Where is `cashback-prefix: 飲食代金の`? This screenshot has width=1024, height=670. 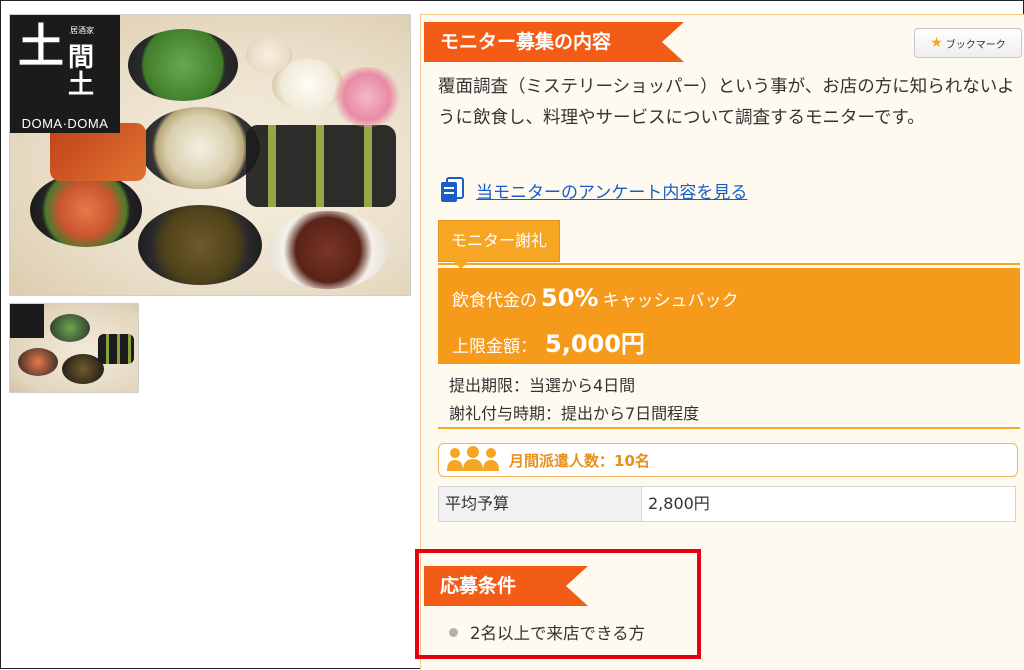
cashback-prefix: 飲食代金の is located at coordinates (494, 301).